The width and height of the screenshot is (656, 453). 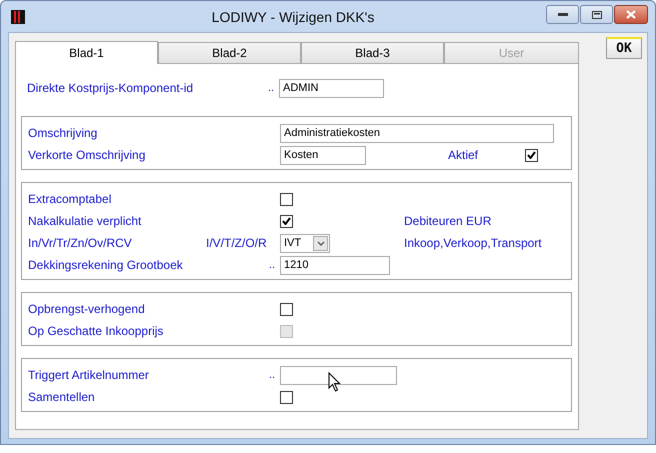 I want to click on mouse-cursor, so click(x=334, y=382).